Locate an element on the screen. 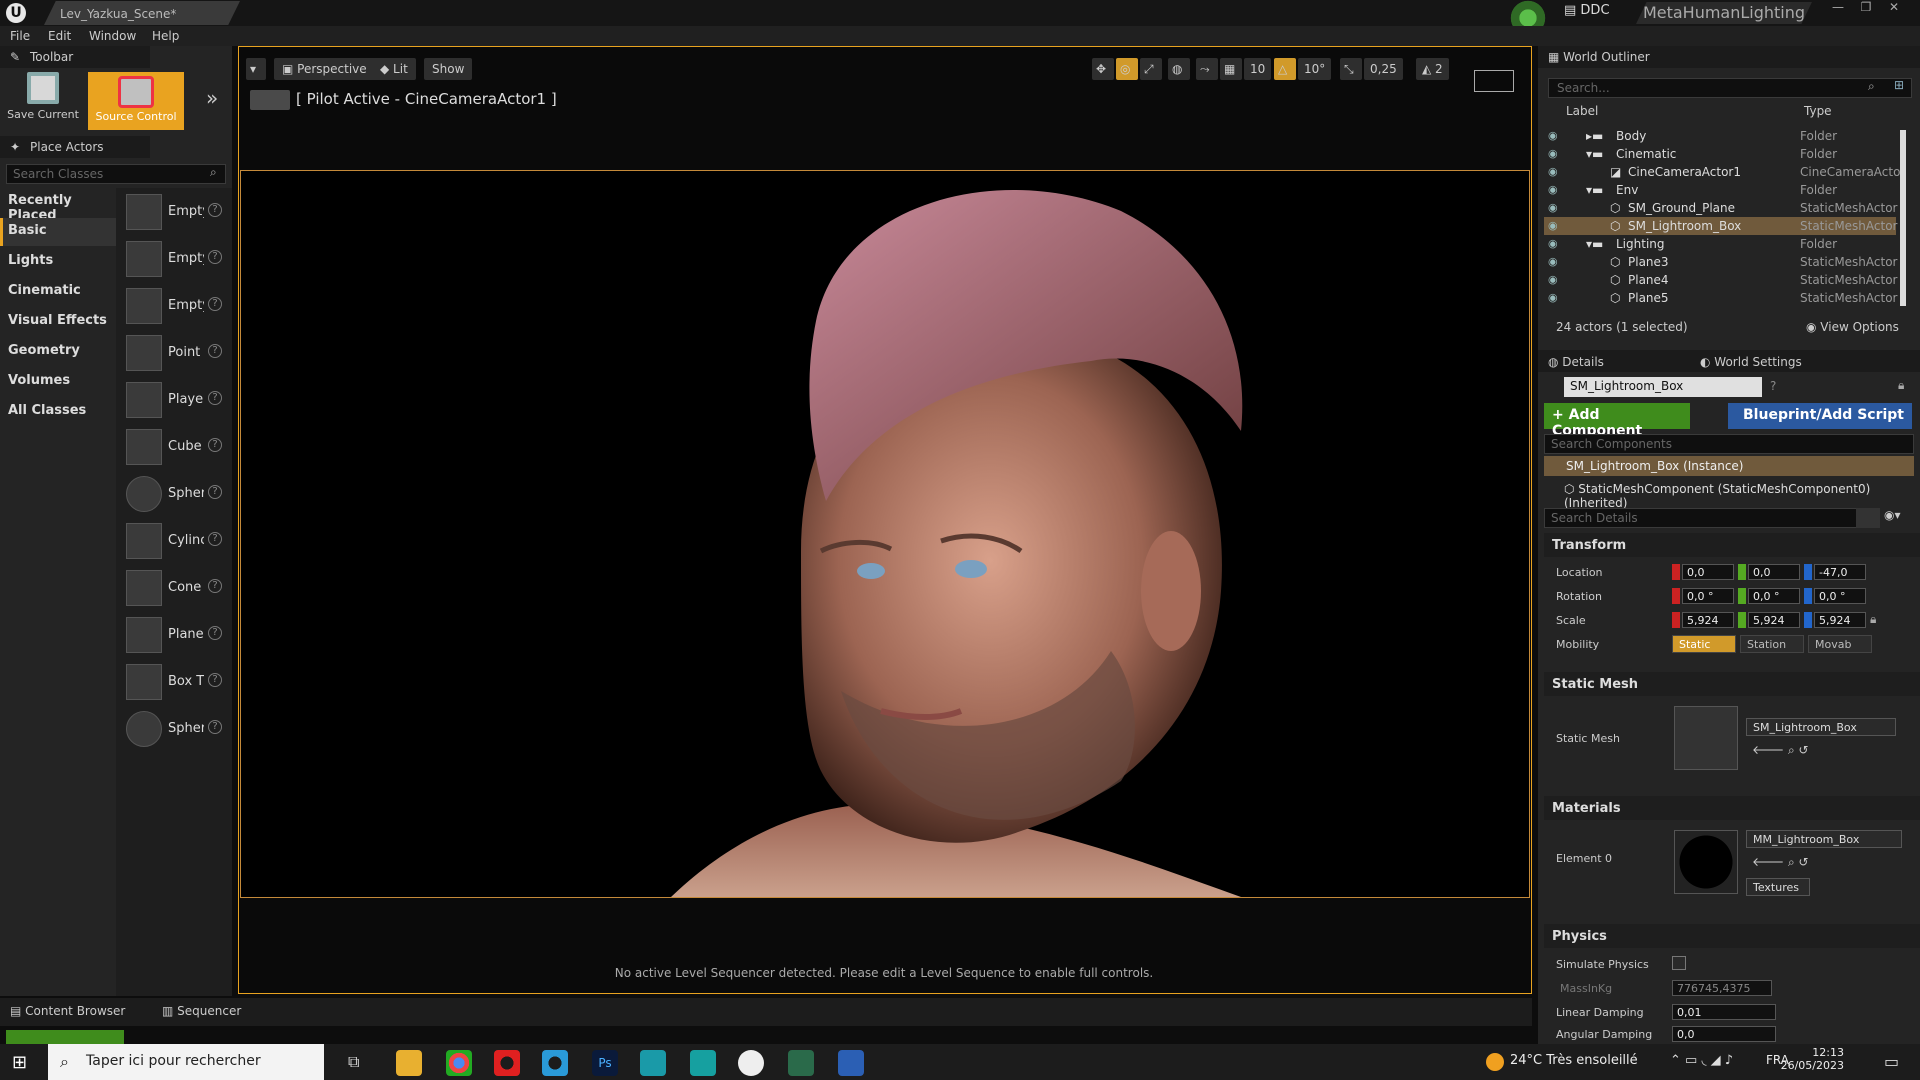  rotate-icon: ◎ is located at coordinates (1127, 69).